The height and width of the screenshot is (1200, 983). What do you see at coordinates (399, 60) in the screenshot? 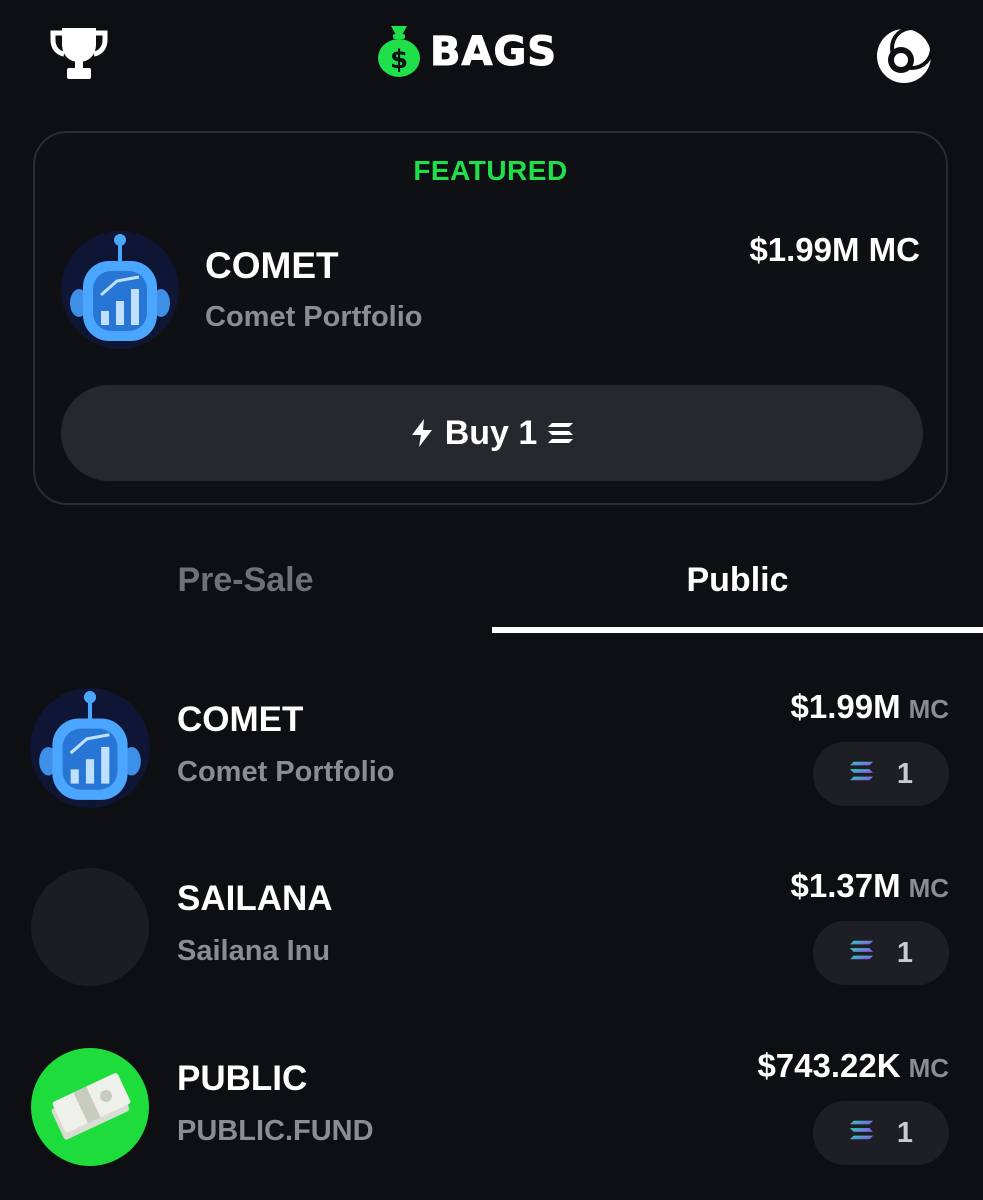
I see `bag-symbol: $` at bounding box center [399, 60].